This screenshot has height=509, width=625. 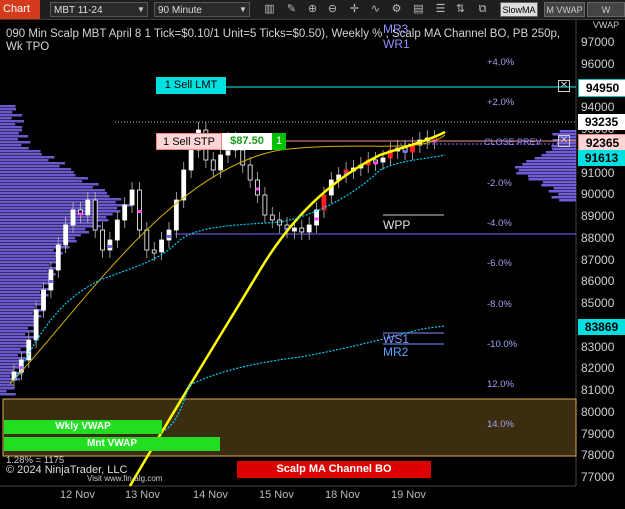 I want to click on price-tag-sell-limit: 94950, so click(x=601, y=88).